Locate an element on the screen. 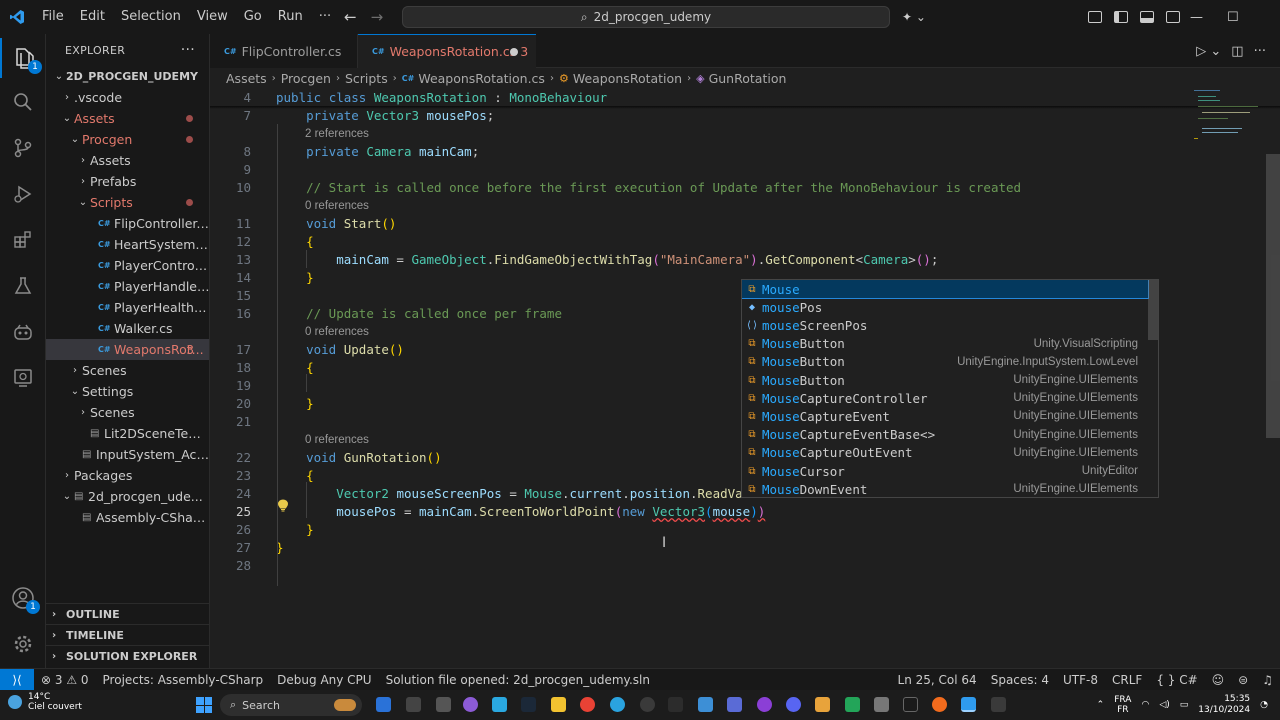 Image resolution: width=1280 pixels, height=720 pixels. project-indicator: Projects: Assembly-CSharp is located at coordinates (183, 680).